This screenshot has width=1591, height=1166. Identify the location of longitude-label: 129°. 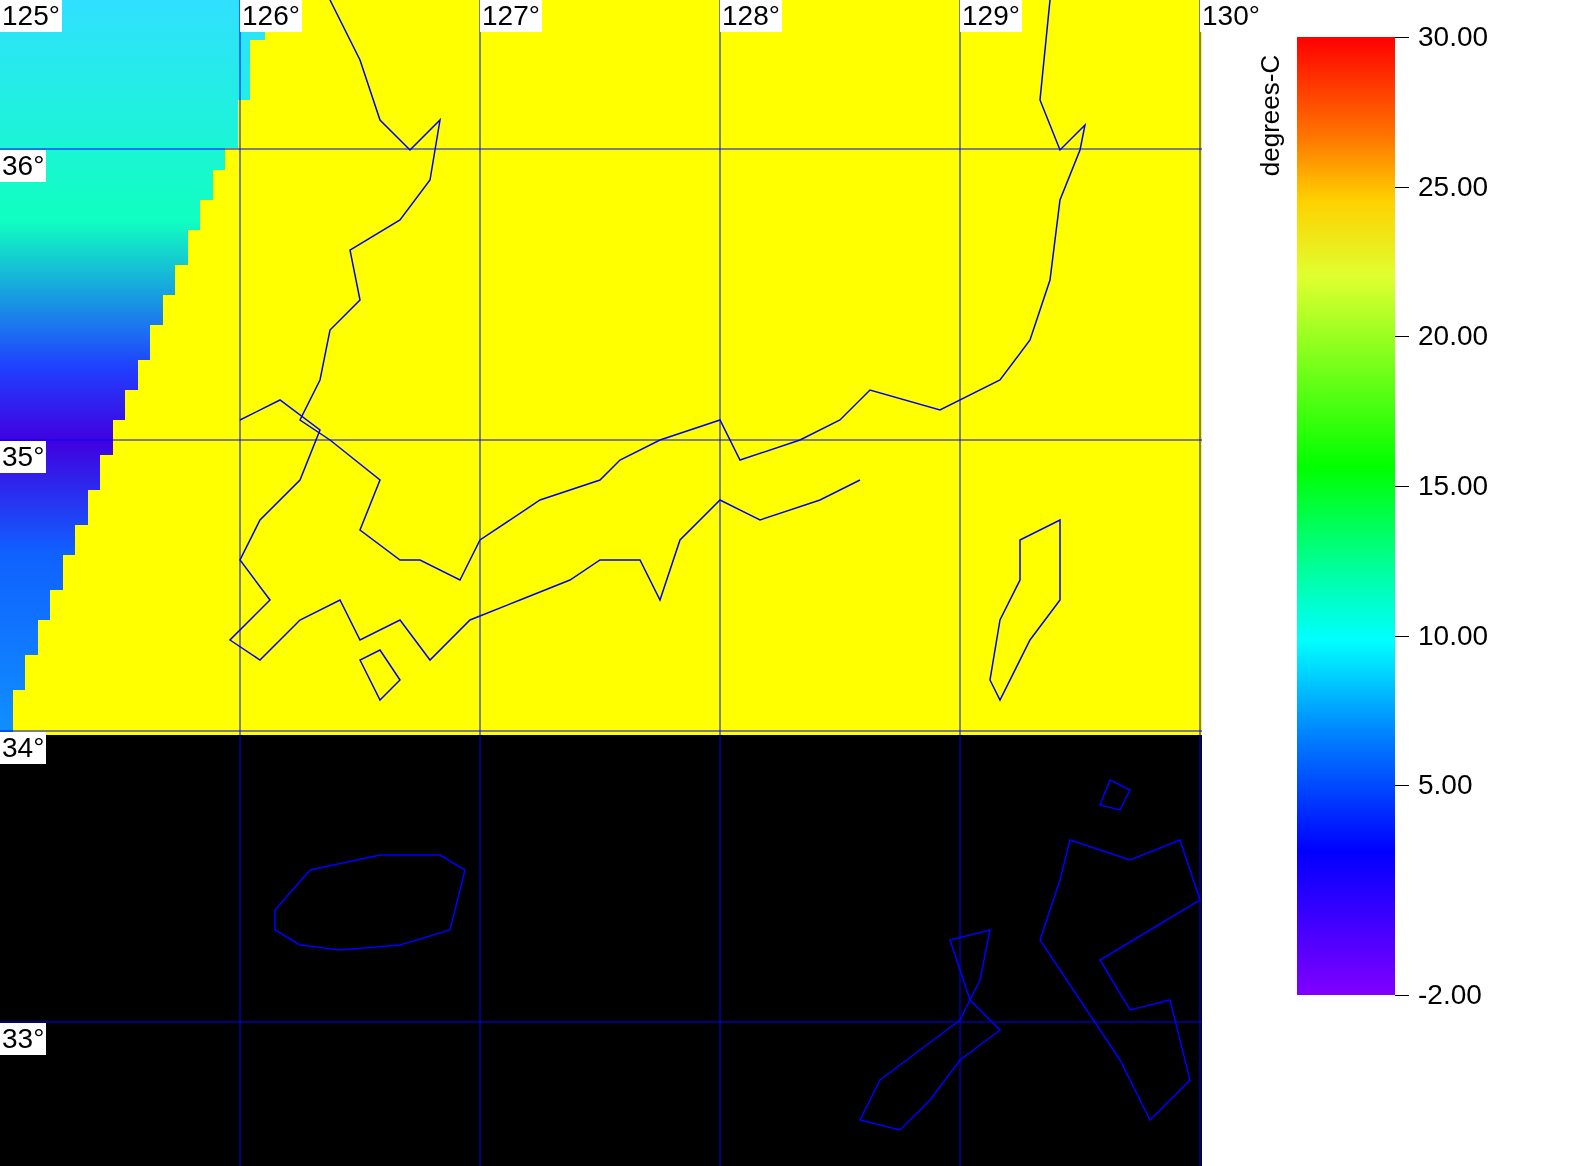
(991, 16).